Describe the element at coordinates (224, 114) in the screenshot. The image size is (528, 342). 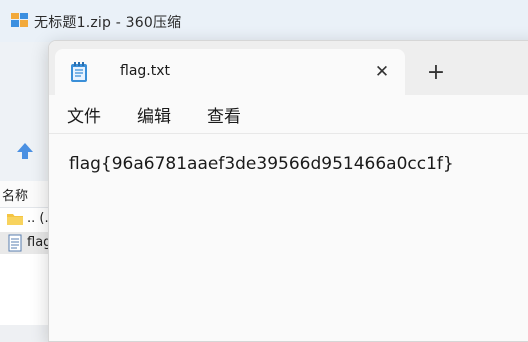
I see `menu-view: 查看` at that location.